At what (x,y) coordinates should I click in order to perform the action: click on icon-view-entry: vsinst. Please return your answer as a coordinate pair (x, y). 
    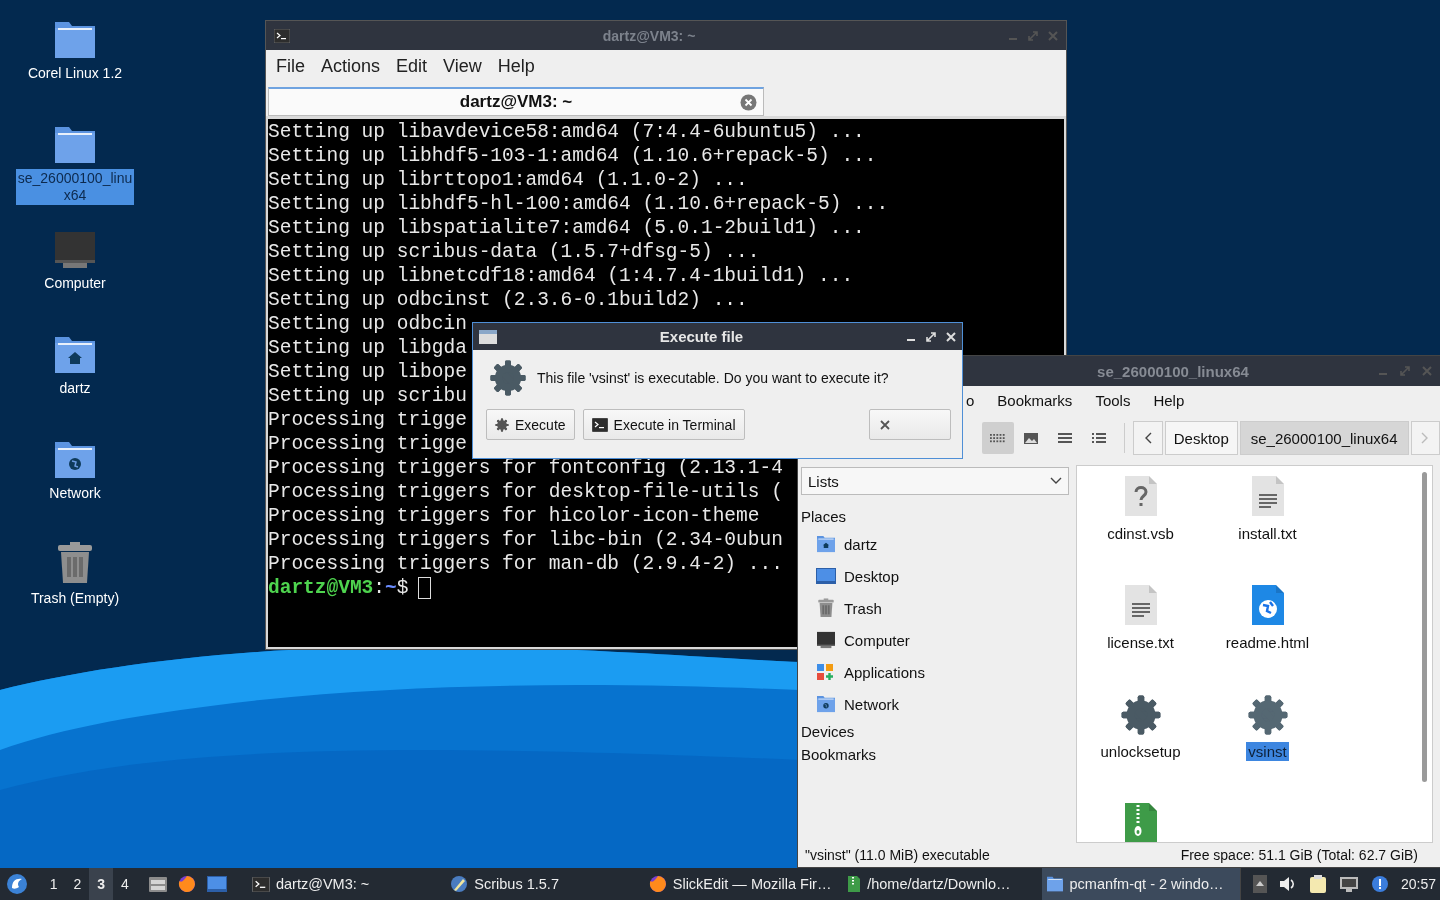
    Looking at the image, I should click on (1267, 744).